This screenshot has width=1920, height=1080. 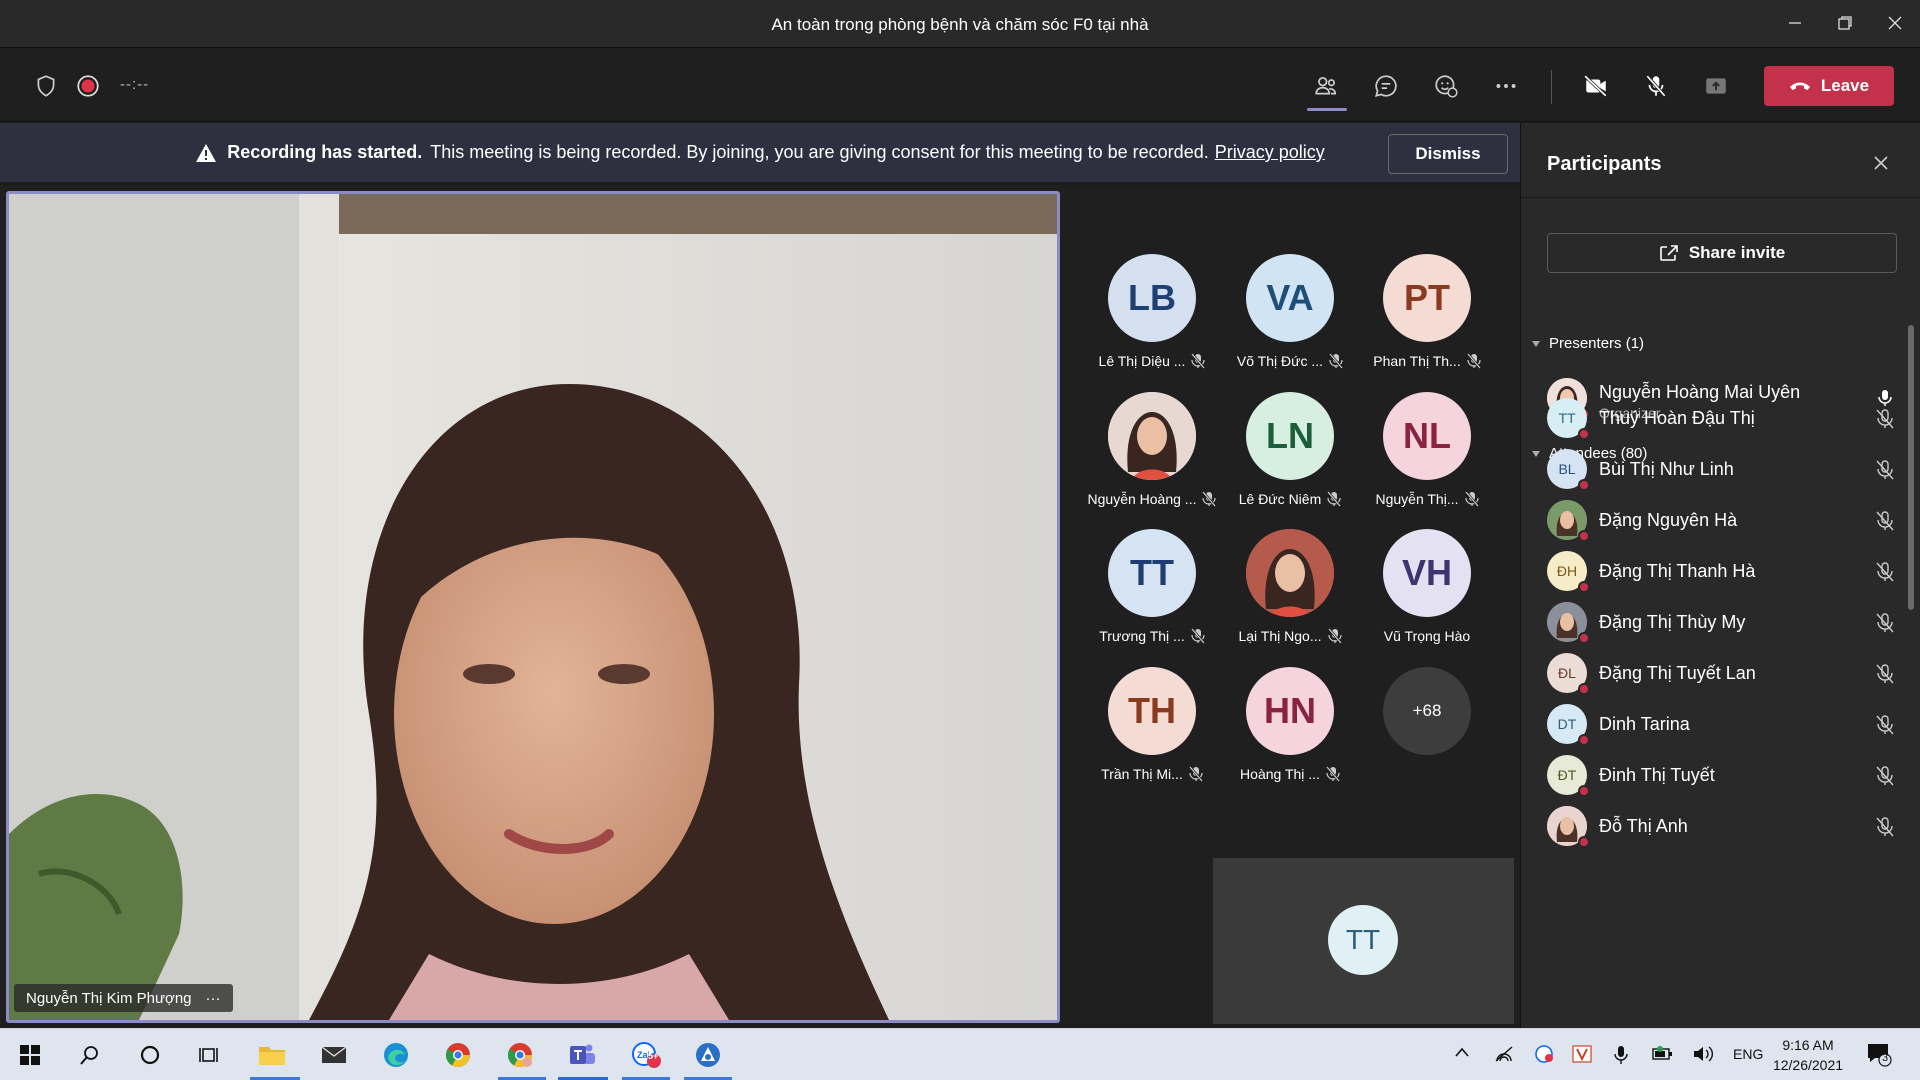 I want to click on vpn-tray-button, so click(x=1582, y=1055).